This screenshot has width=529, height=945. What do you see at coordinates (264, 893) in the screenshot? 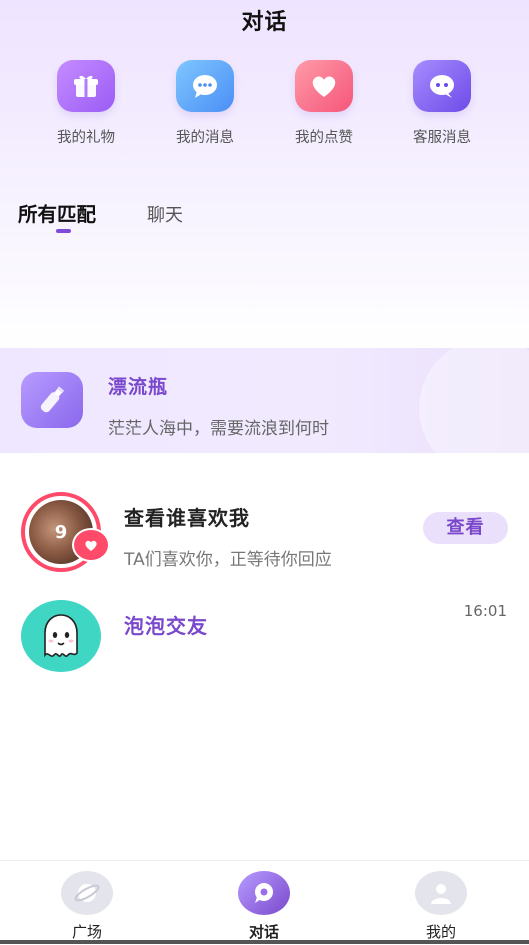
I see `chat-icon` at bounding box center [264, 893].